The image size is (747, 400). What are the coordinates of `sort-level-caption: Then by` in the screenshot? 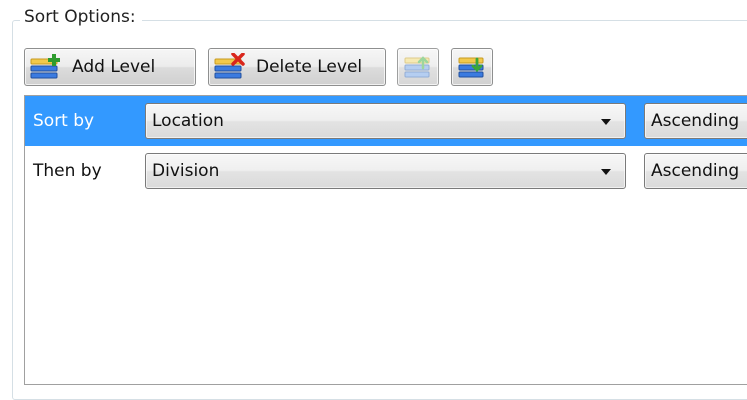 It's located at (67, 171).